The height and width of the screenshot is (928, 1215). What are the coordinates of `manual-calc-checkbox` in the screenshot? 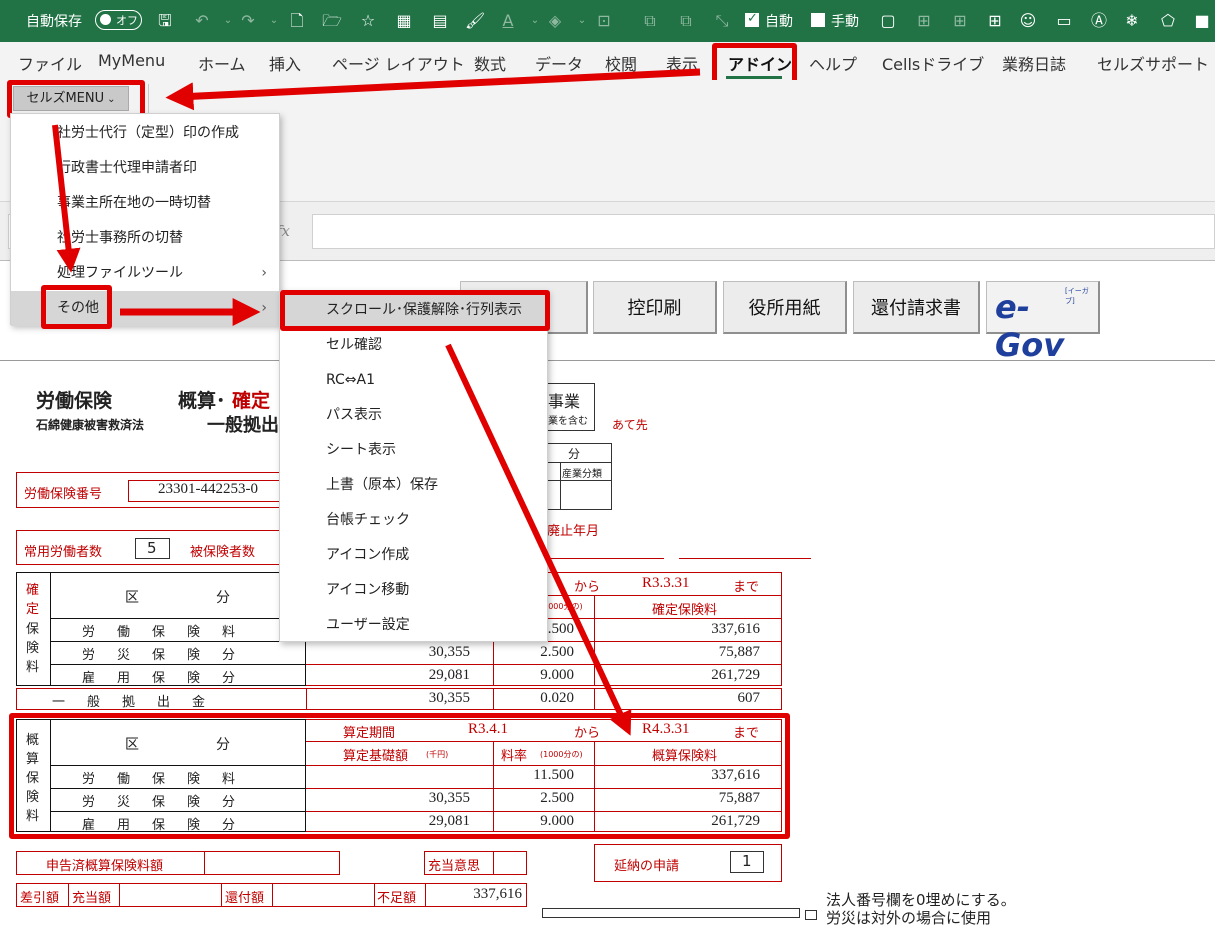 It's located at (818, 20).